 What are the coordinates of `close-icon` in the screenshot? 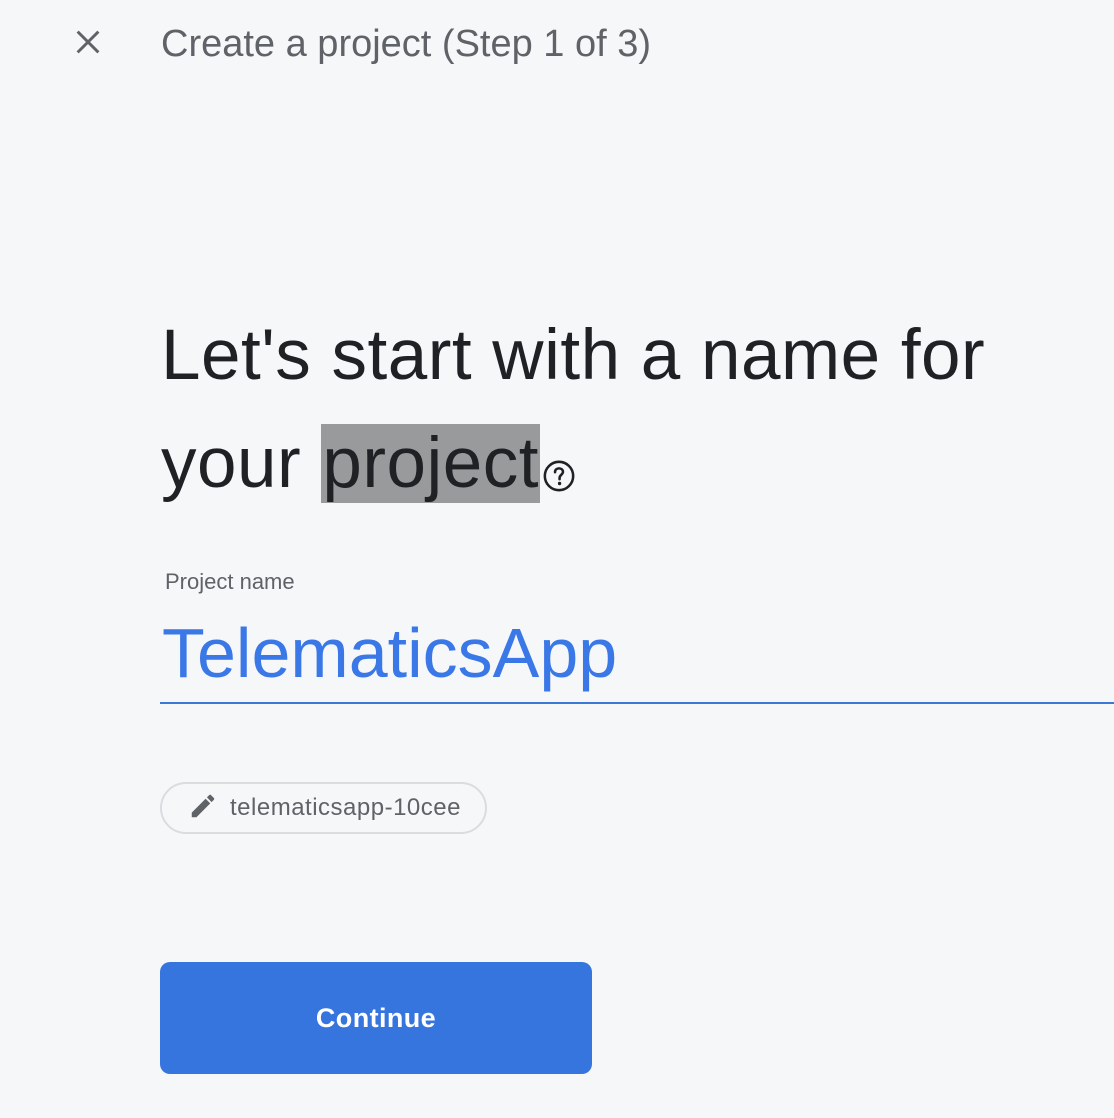 It's located at (88, 44).